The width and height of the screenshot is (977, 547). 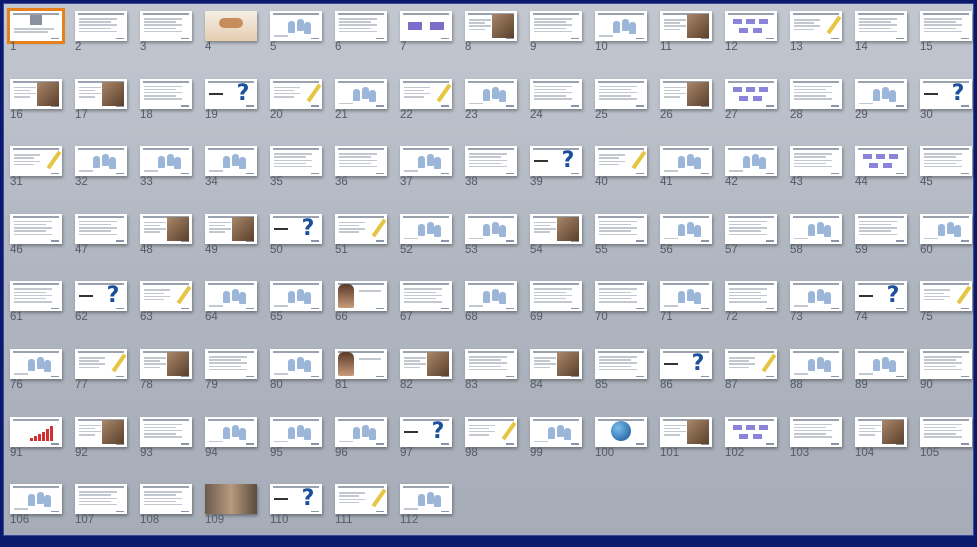 I want to click on slide-thumbnail-cell: 24, so click(x=557, y=110).